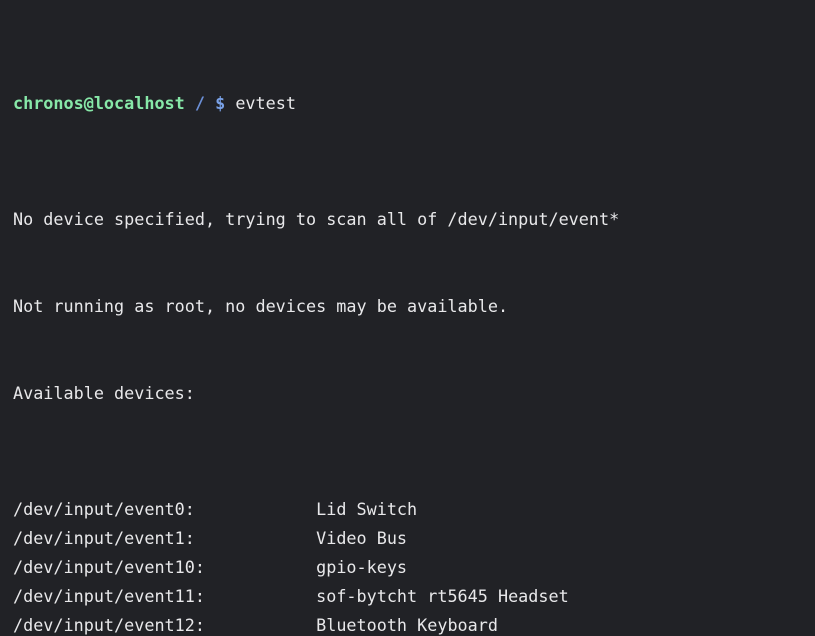 This screenshot has width=815, height=636. I want to click on device-row: /dev/input/event12: Bluetooth Keyboard, so click(414, 623).